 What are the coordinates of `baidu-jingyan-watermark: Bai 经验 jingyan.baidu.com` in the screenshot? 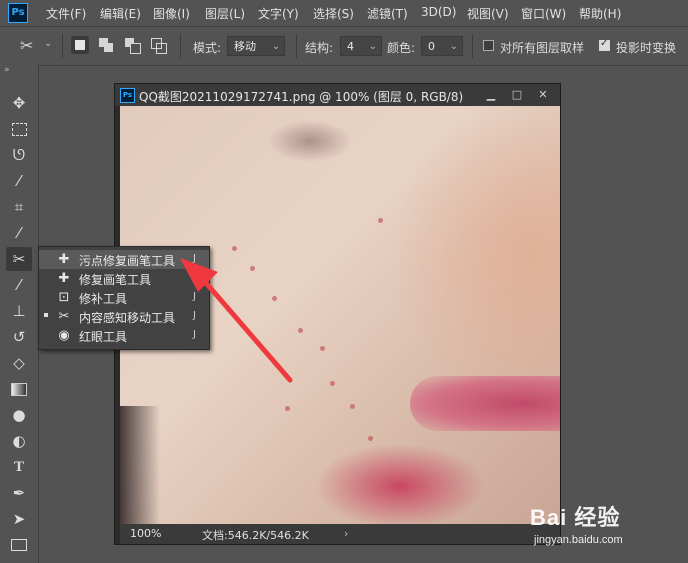 It's located at (600, 525).